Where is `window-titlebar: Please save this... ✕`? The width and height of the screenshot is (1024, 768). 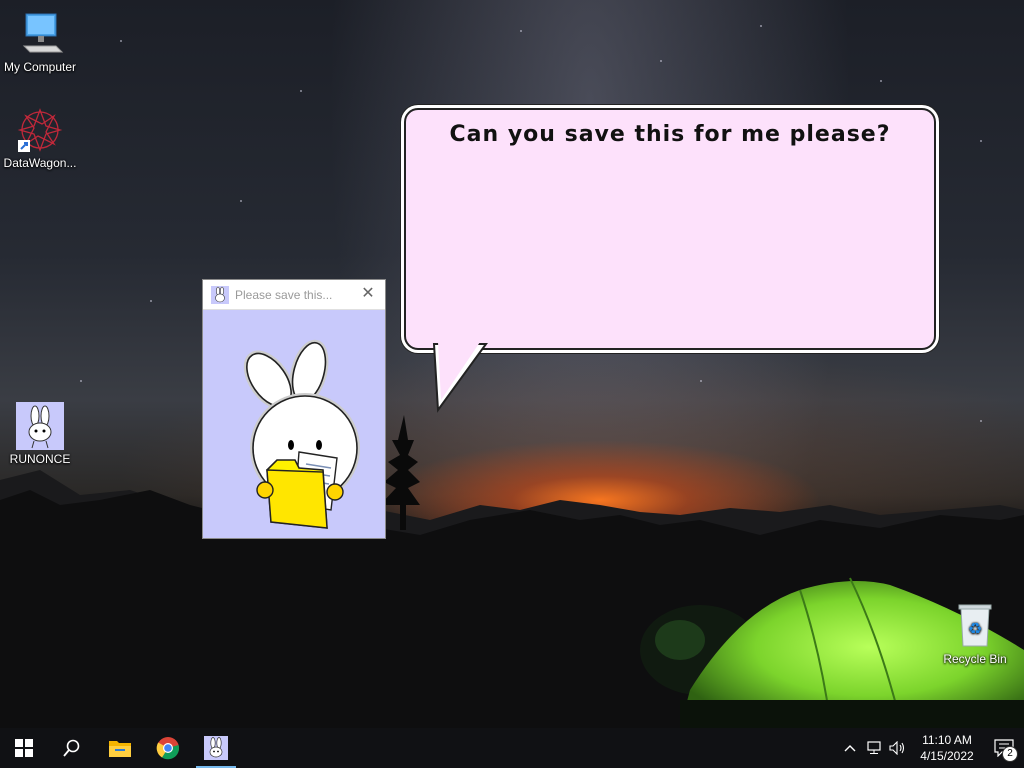
window-titlebar: Please save this... ✕ is located at coordinates (294, 295).